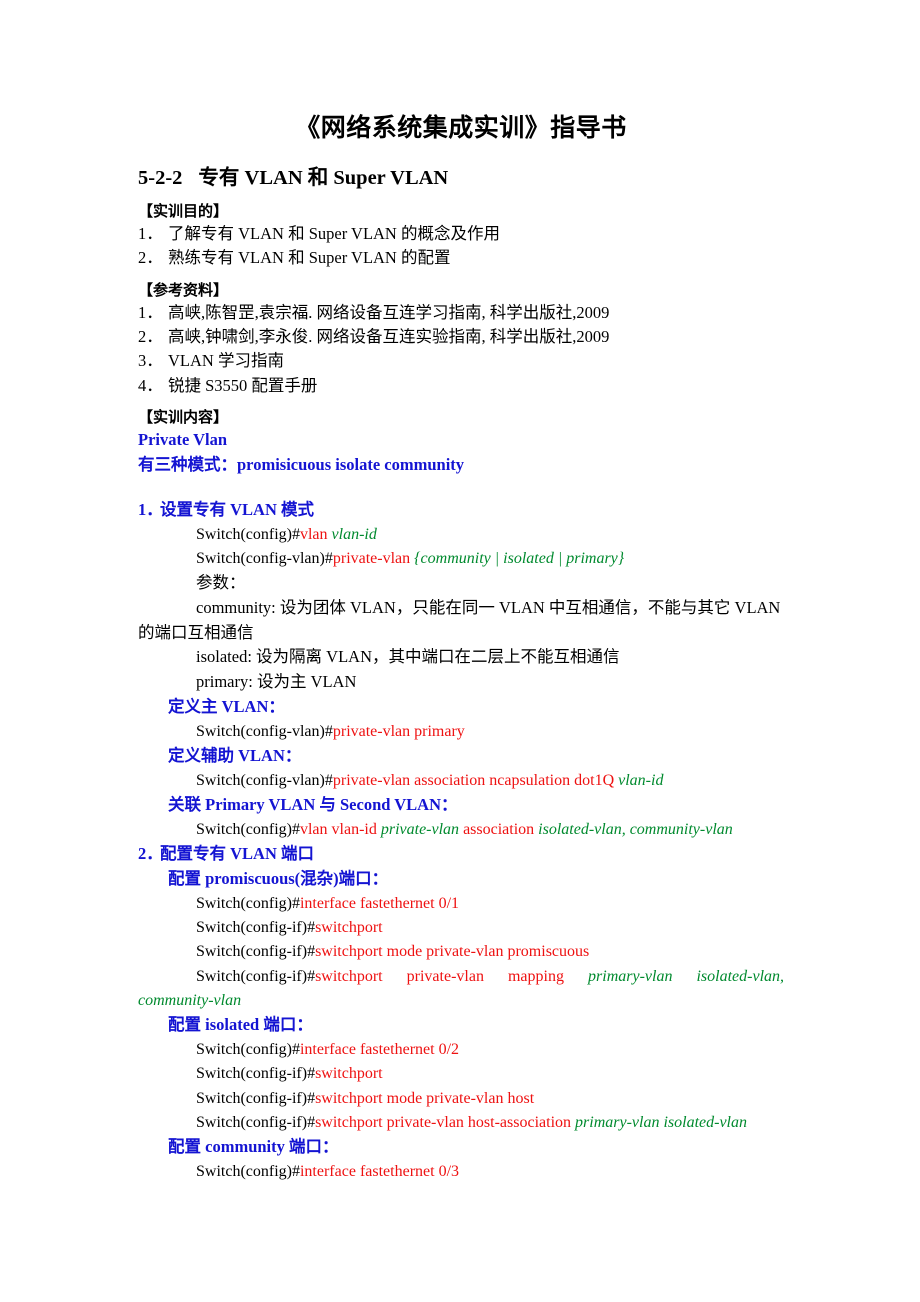 The width and height of the screenshot is (920, 1302). Describe the element at coordinates (408, 657) in the screenshot. I see `parameter-isolated-description: isolated: 设为隔离 VLAN，其中端口在二层上不能互相通信` at that location.